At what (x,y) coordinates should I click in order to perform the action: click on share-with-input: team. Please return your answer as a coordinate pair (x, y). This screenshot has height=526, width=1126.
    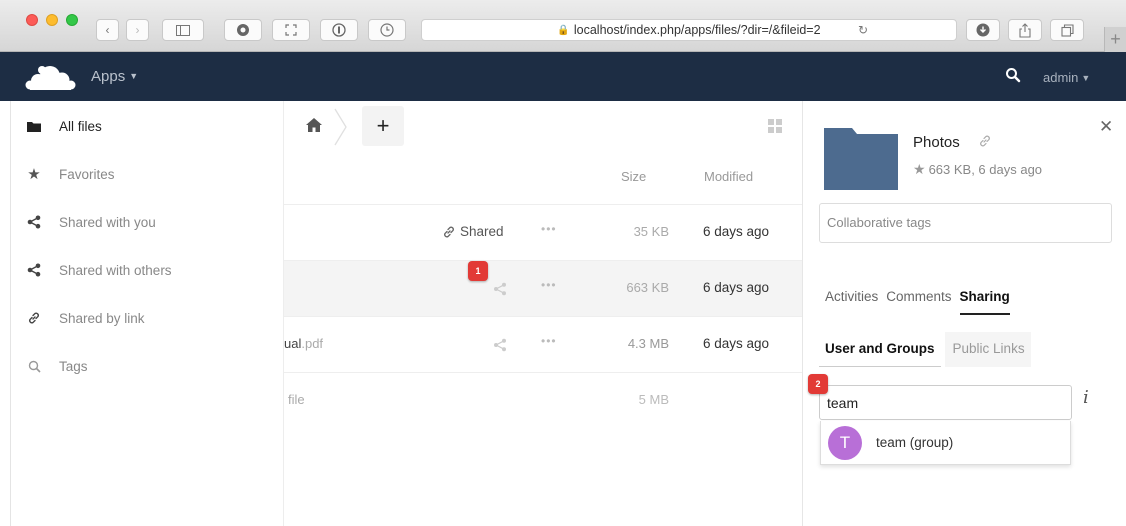
    Looking at the image, I should click on (945, 402).